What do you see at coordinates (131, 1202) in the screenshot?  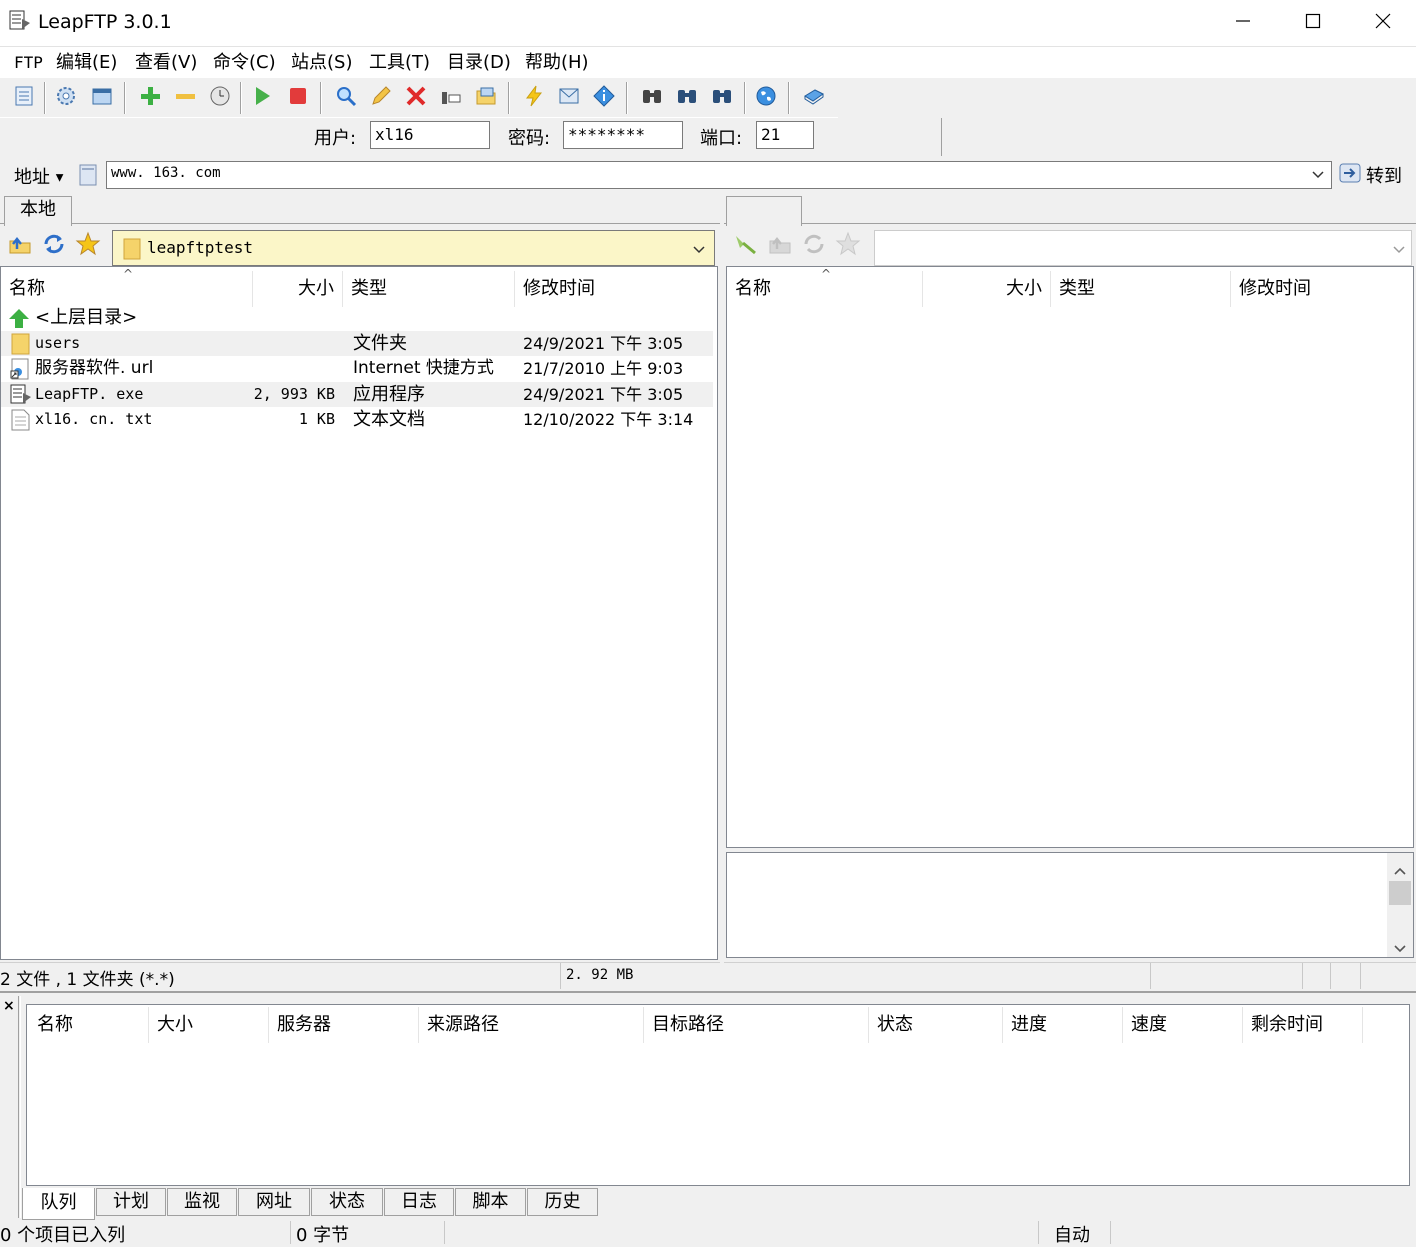 I see `tab-schedule: 计划` at bounding box center [131, 1202].